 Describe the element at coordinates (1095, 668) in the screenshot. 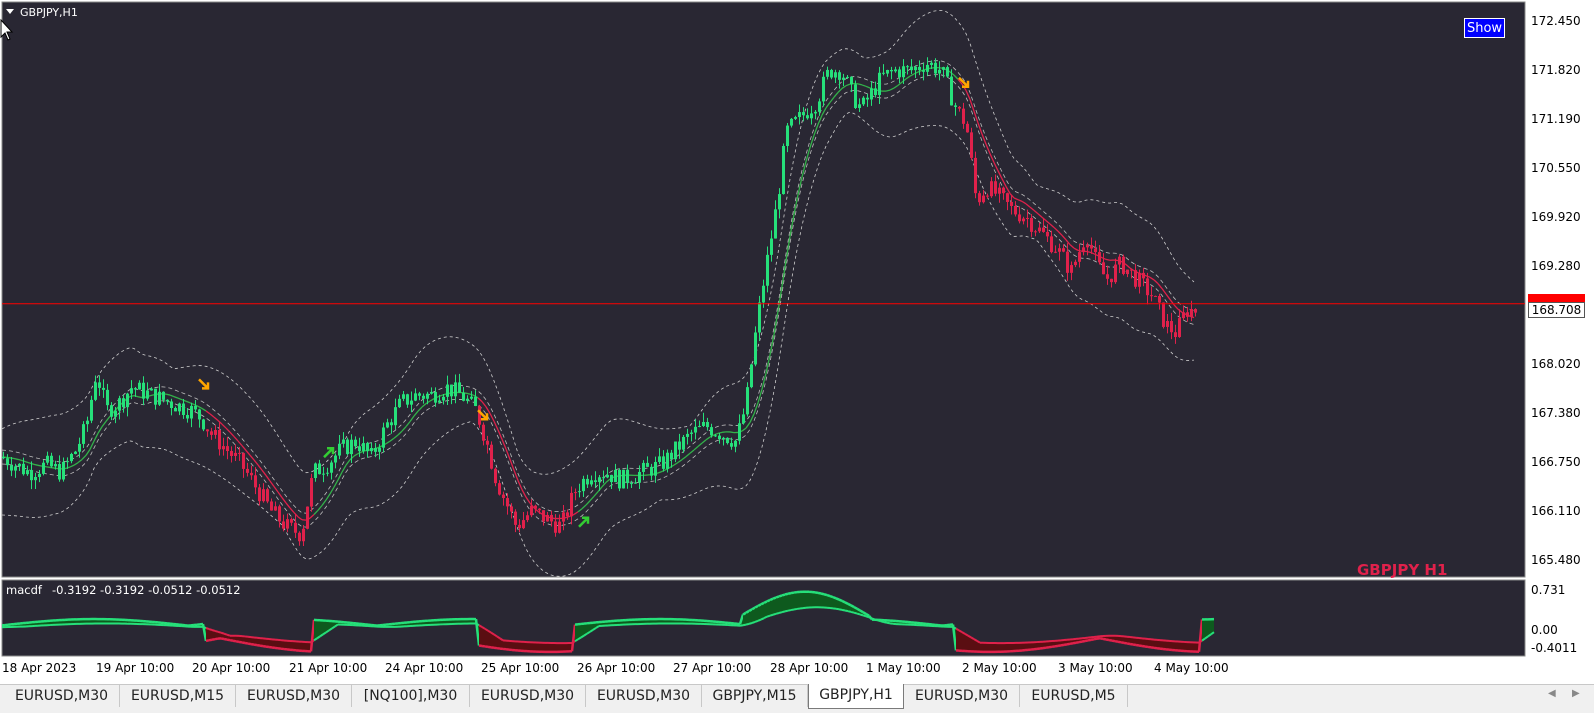

I see `time-axis-label: 3 May 10:00` at that location.